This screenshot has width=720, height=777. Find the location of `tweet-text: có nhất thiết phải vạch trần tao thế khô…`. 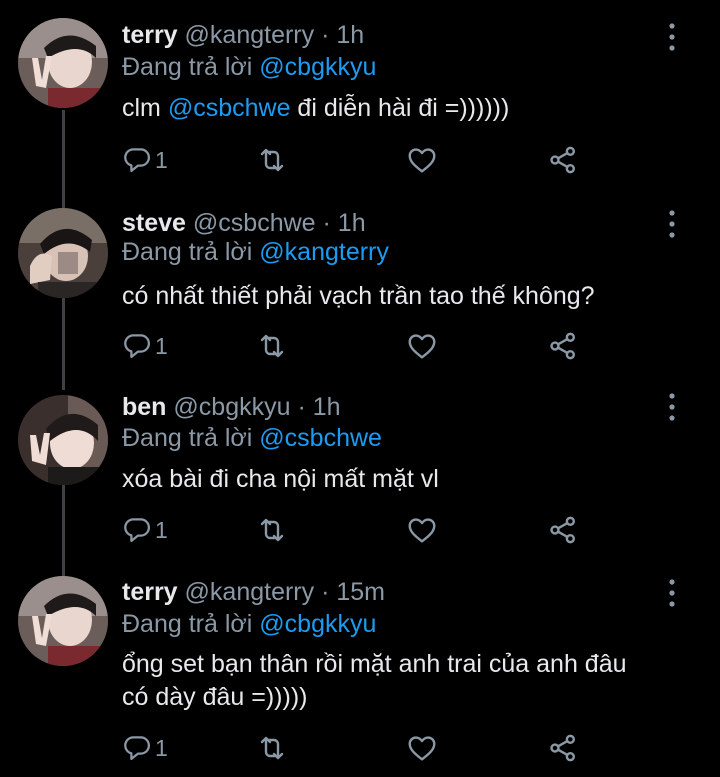

tweet-text: có nhất thiết phải vạch trần tao thế khô… is located at coordinates (358, 296).